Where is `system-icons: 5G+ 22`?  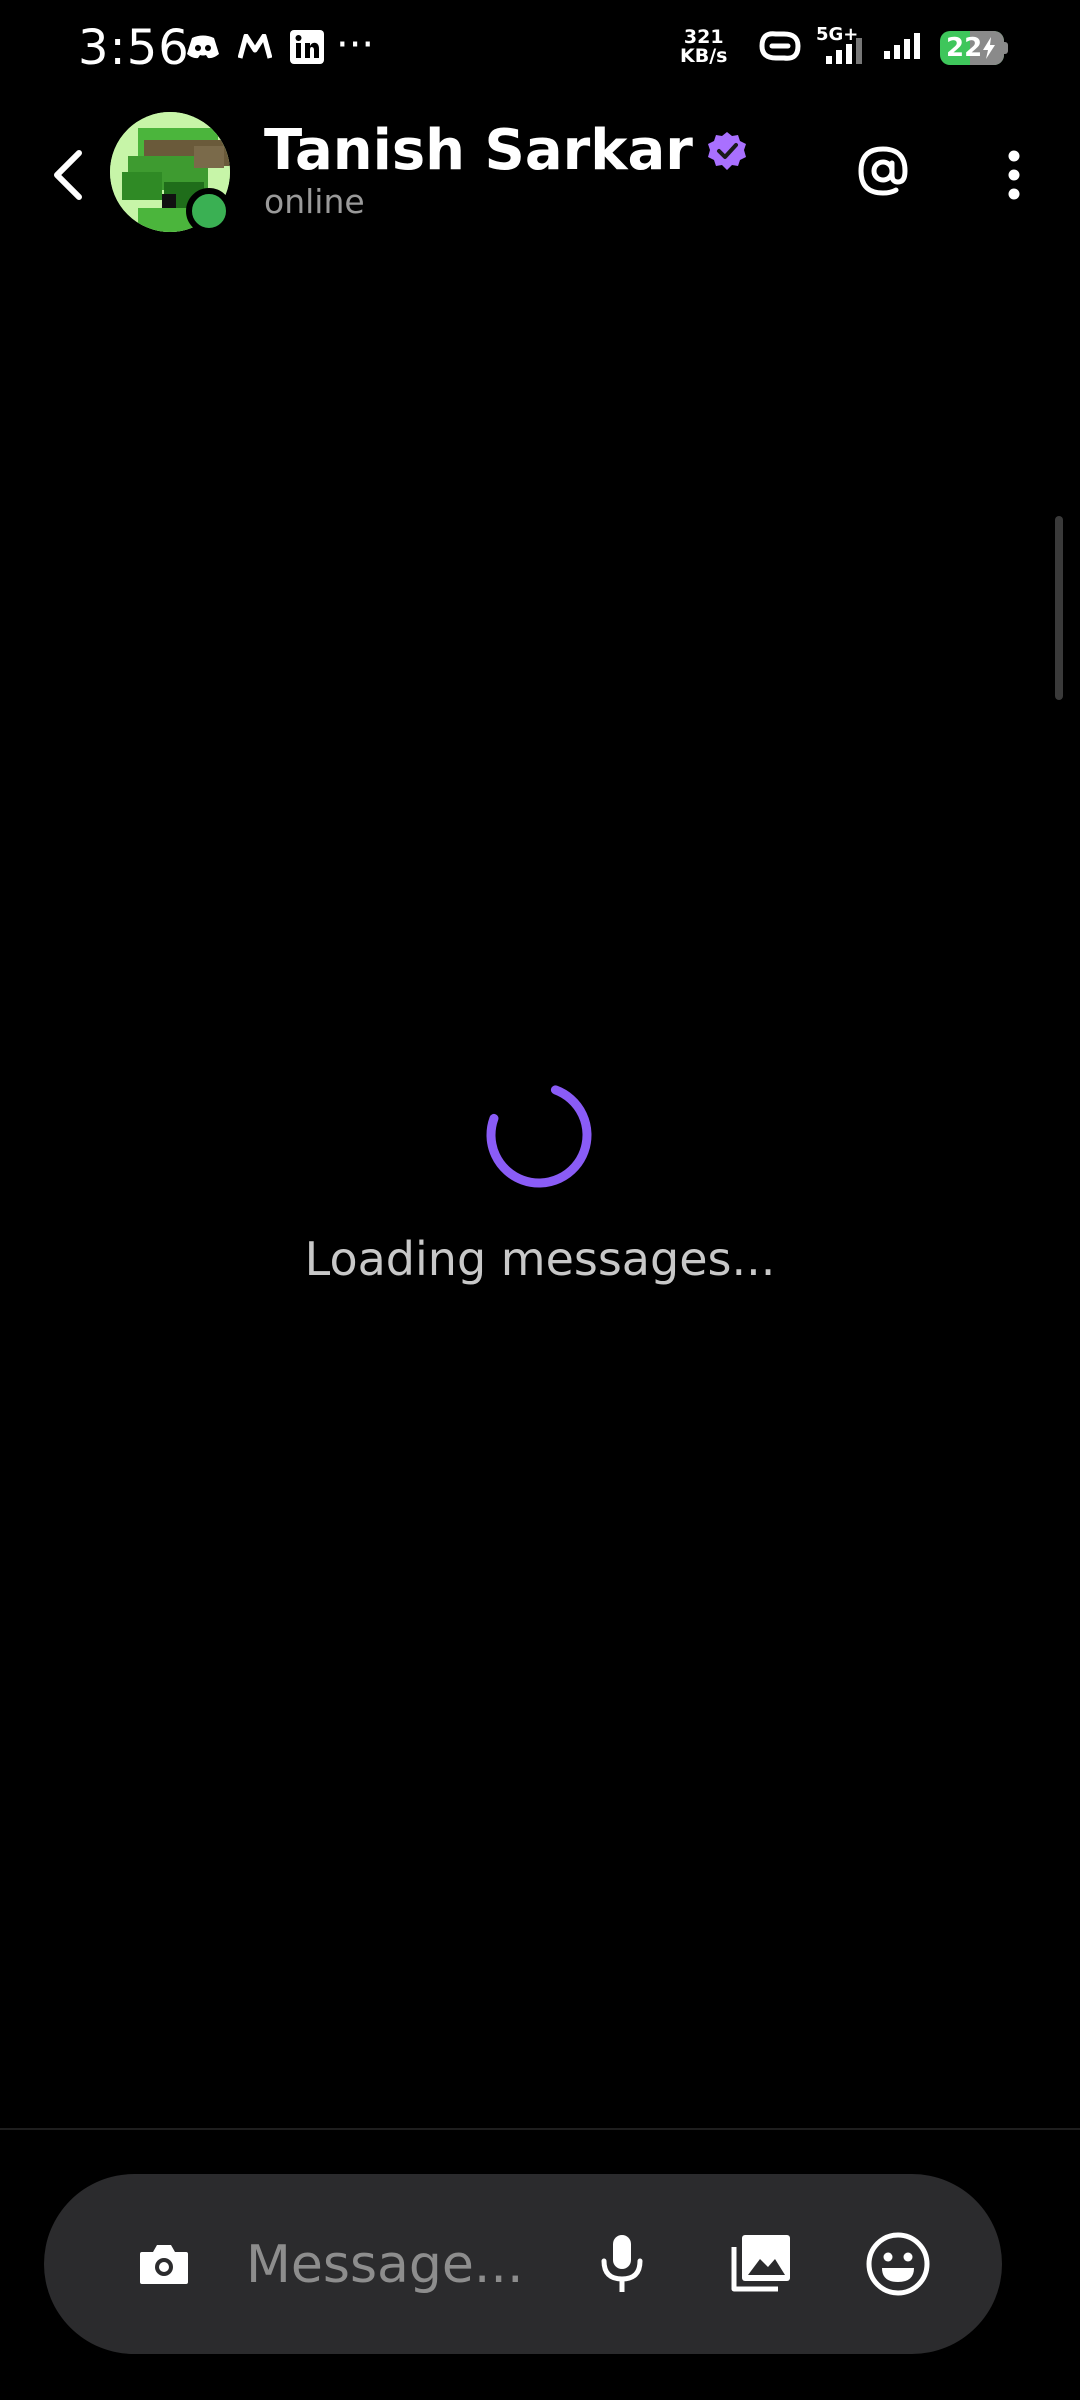 system-icons: 5G+ 22 is located at coordinates (882, 47).